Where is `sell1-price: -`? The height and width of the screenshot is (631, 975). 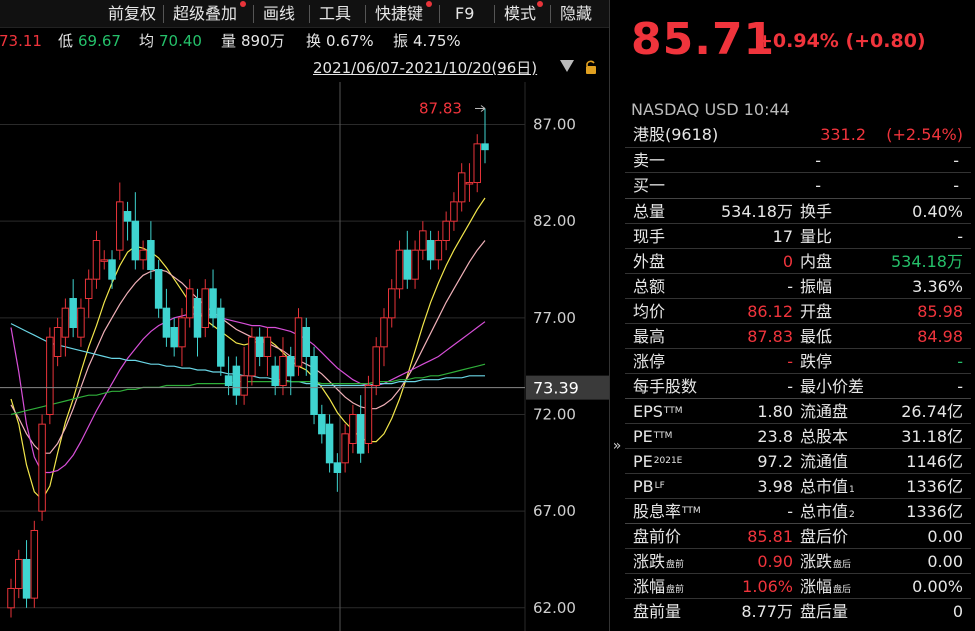 sell1-price: - is located at coordinates (818, 160).